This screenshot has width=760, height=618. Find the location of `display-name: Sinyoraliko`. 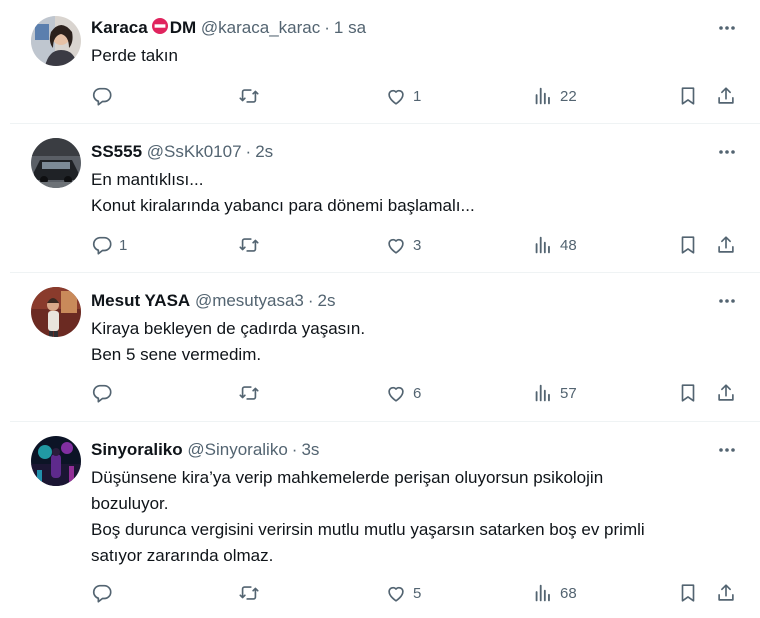

display-name: Sinyoraliko is located at coordinates (137, 449).